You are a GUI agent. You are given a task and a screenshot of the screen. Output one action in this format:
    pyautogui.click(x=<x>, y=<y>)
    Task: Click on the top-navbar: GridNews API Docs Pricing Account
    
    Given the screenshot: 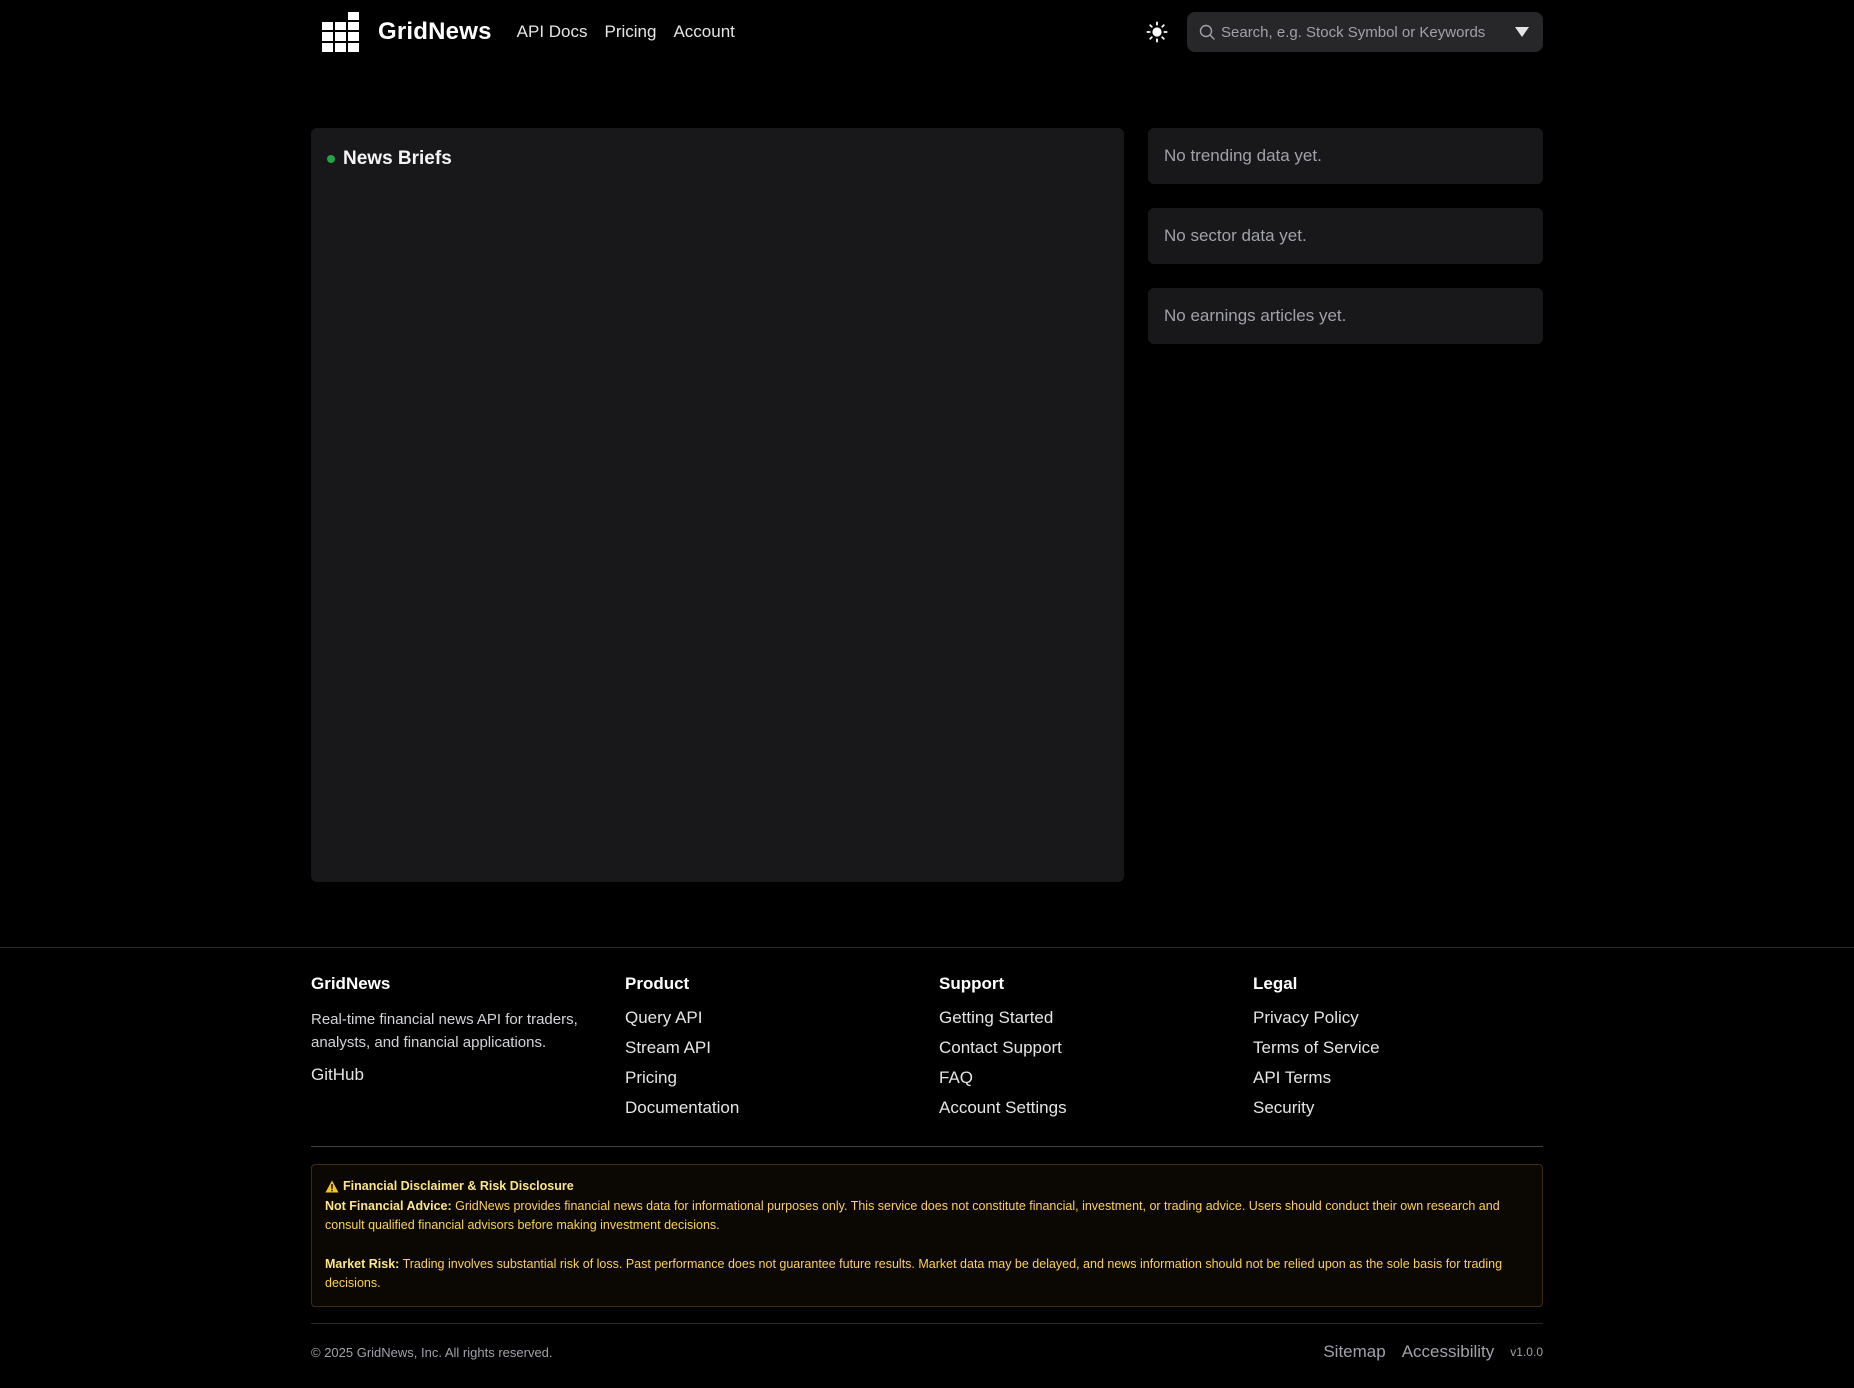 What is the action you would take?
    pyautogui.click(x=927, y=32)
    